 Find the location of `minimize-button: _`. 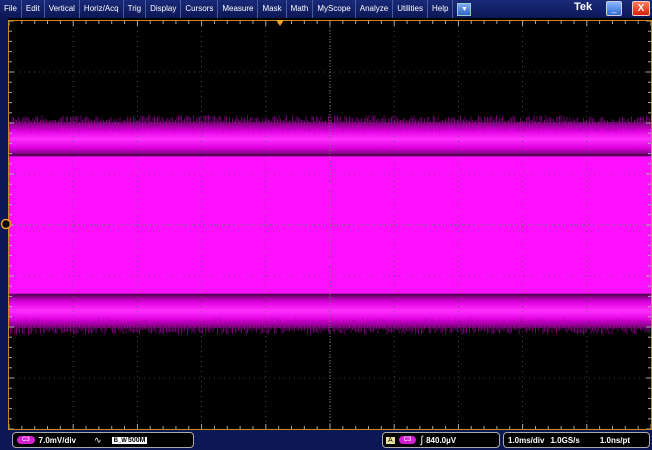

minimize-button: _ is located at coordinates (614, 8).